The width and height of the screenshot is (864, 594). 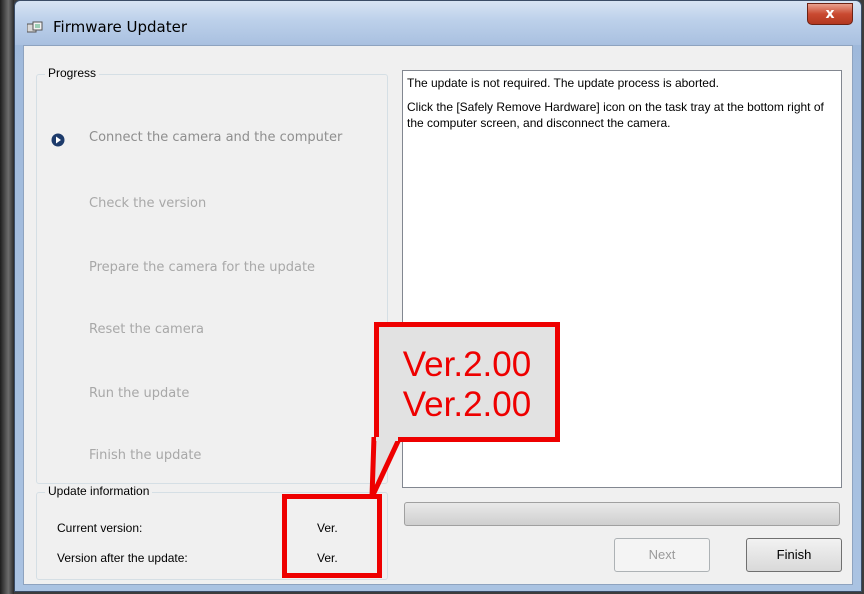 I want to click on version-callout: Ver.2.00 Ver.2.00, so click(x=467, y=382).